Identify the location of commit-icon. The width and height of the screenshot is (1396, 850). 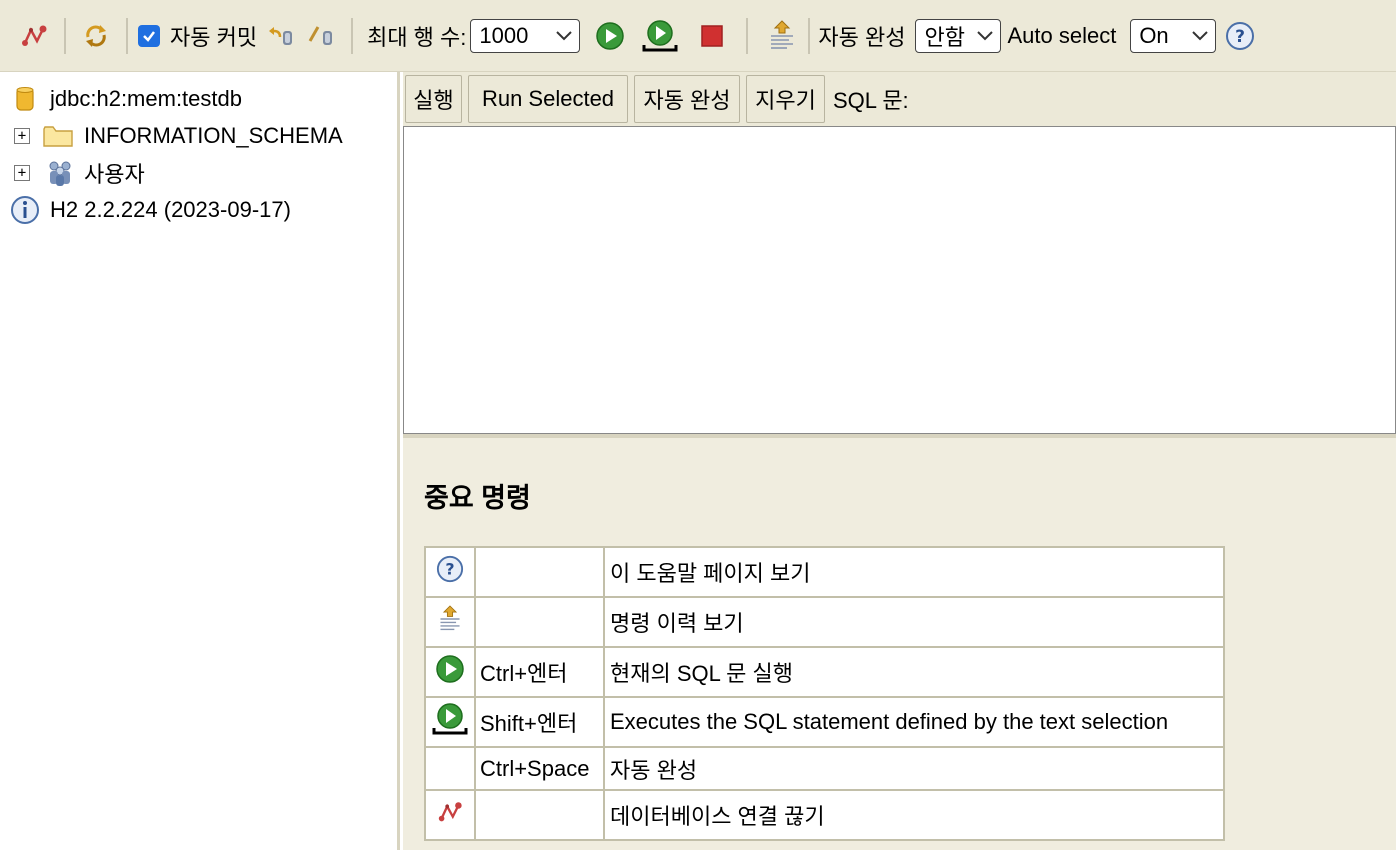
(321, 36).